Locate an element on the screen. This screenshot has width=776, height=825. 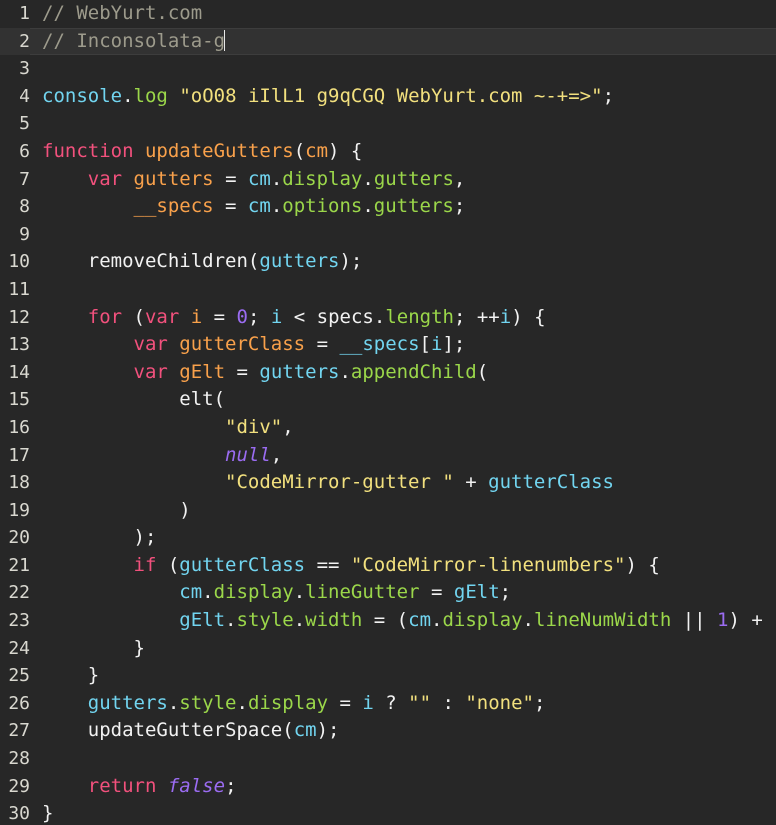
code-line: 17 null, is located at coordinates (388, 456).